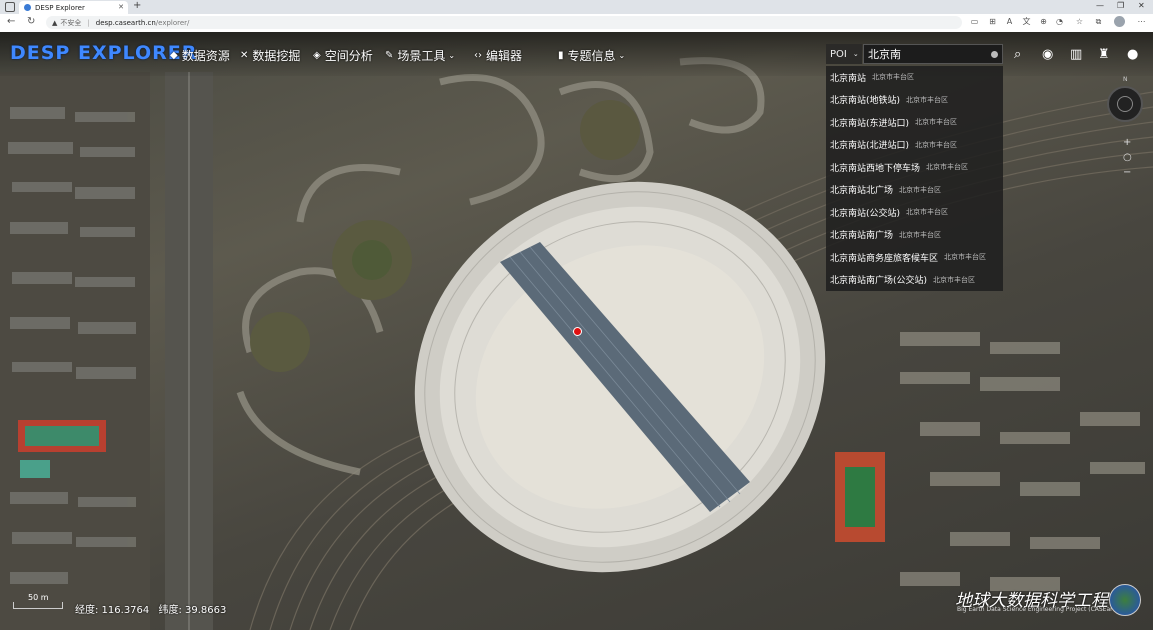  What do you see at coordinates (54, 23) in the screenshot?
I see `warning-icon: ▲` at bounding box center [54, 23].